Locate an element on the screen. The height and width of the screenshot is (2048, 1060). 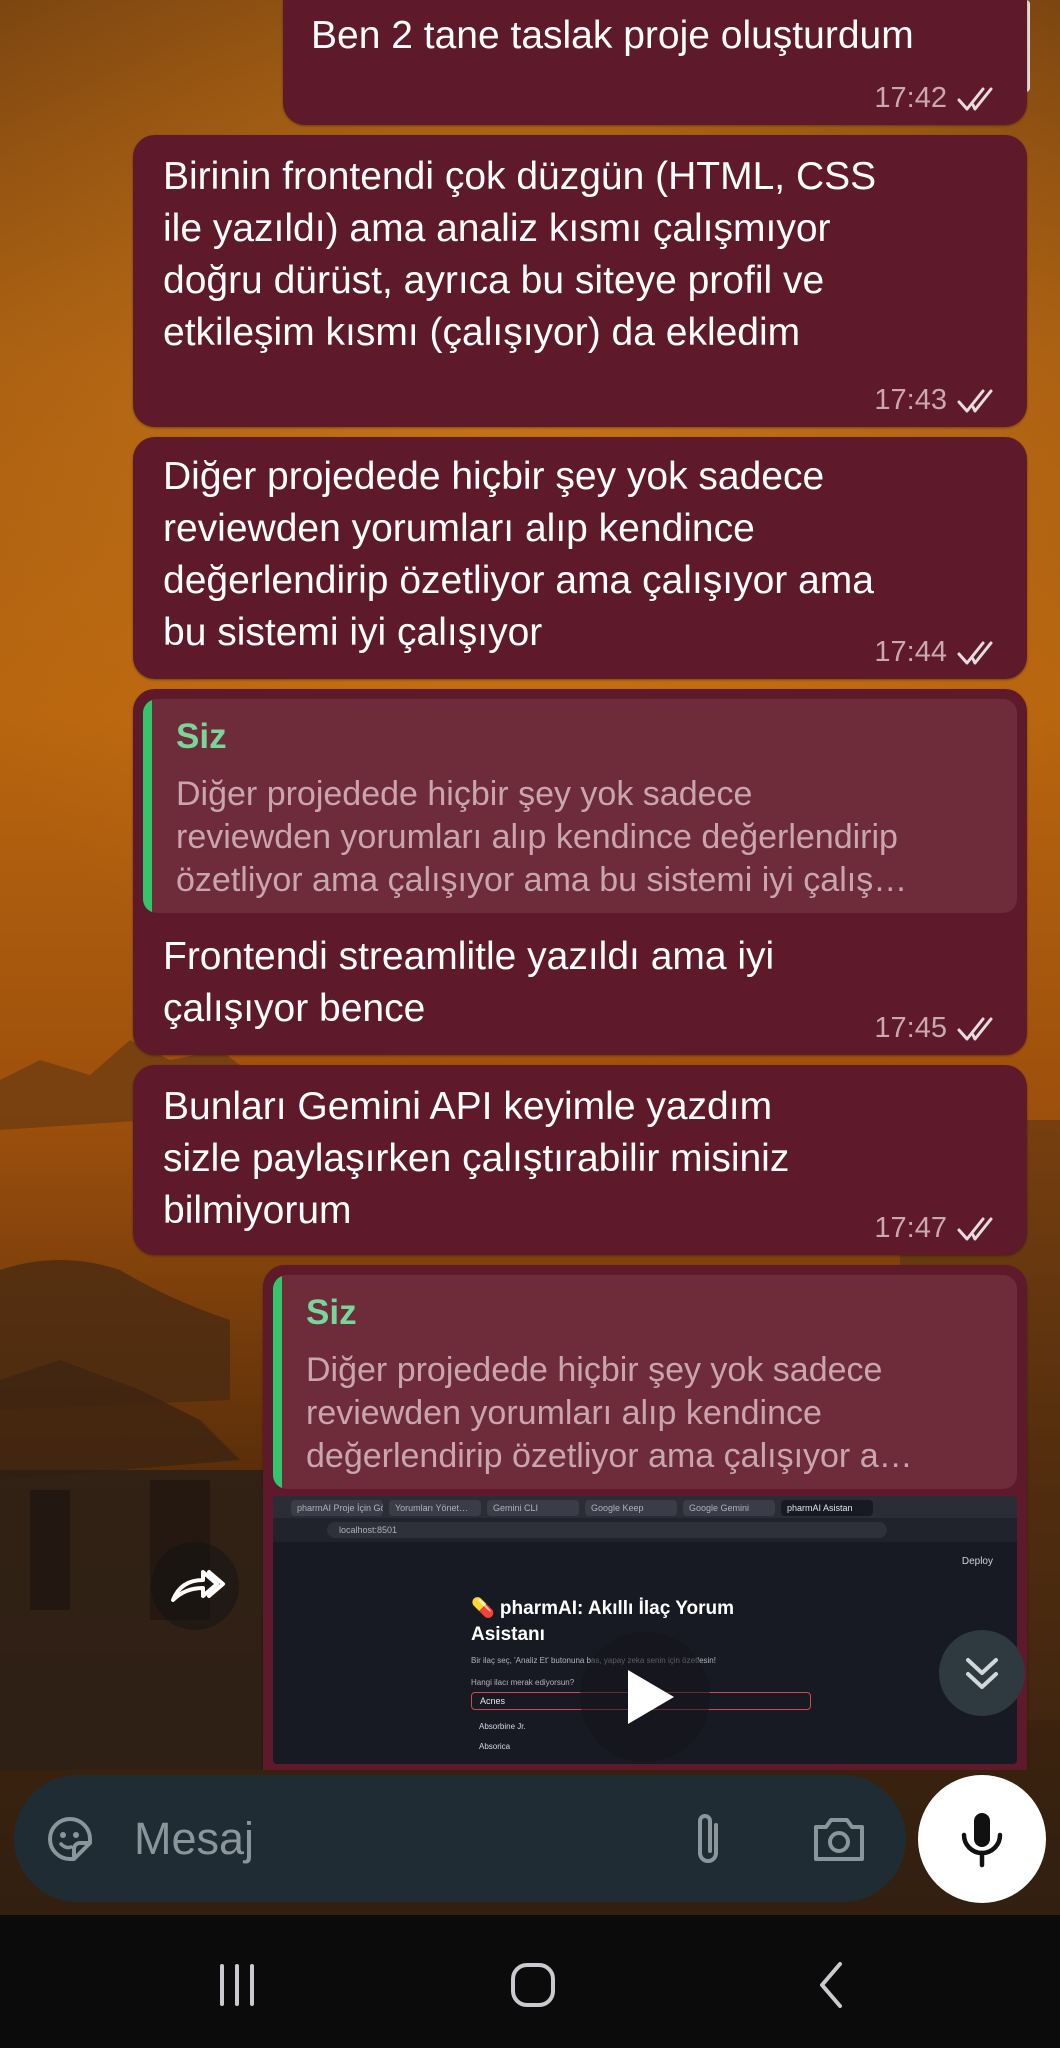
forward-icon is located at coordinates (198, 1586).